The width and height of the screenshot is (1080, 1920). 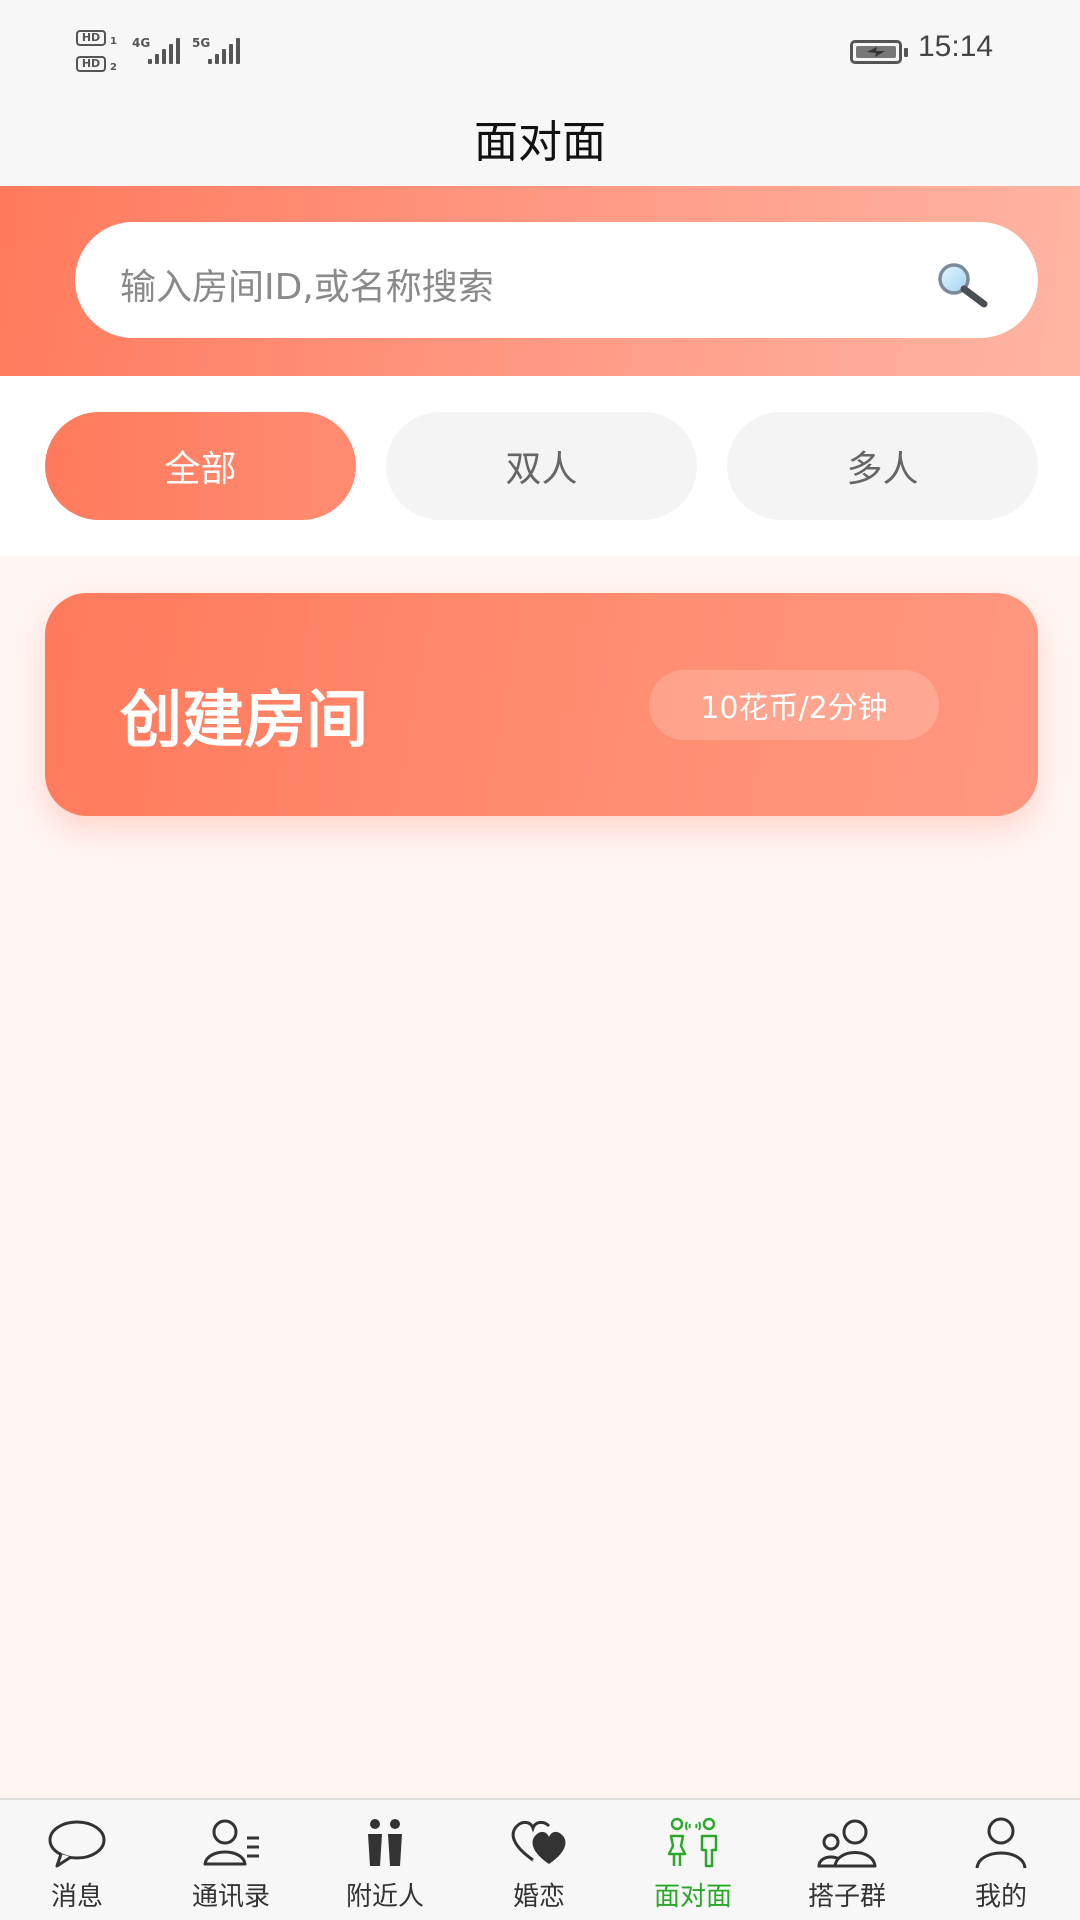 I want to click on profile-icon, so click(x=1001, y=1843).